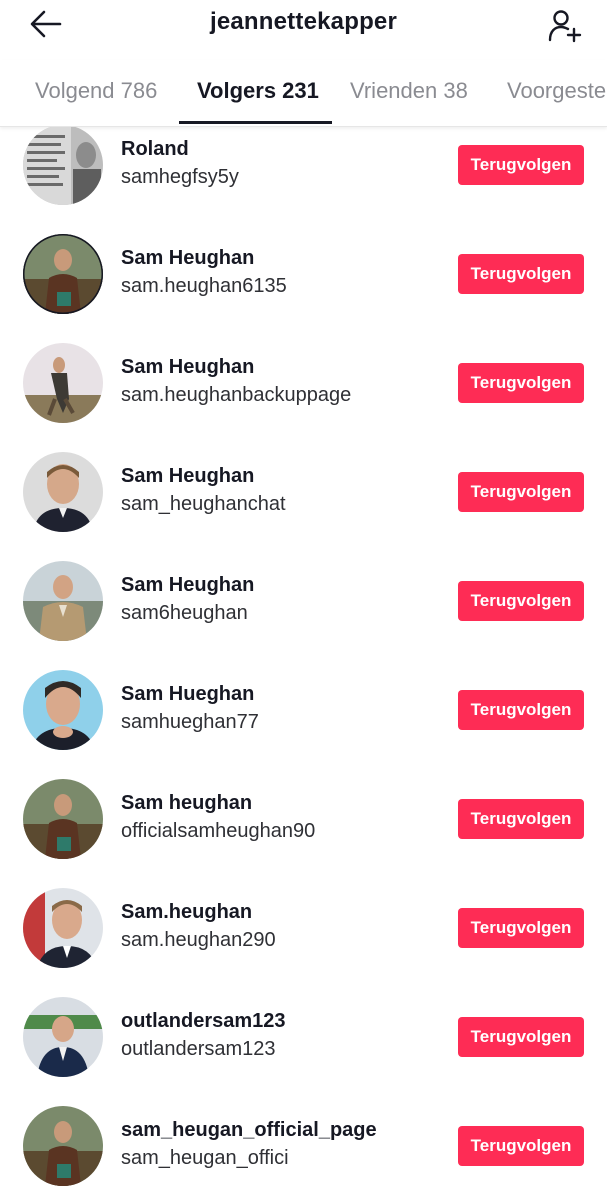 This screenshot has width=607, height=1200. I want to click on add-person-button, so click(566, 26).